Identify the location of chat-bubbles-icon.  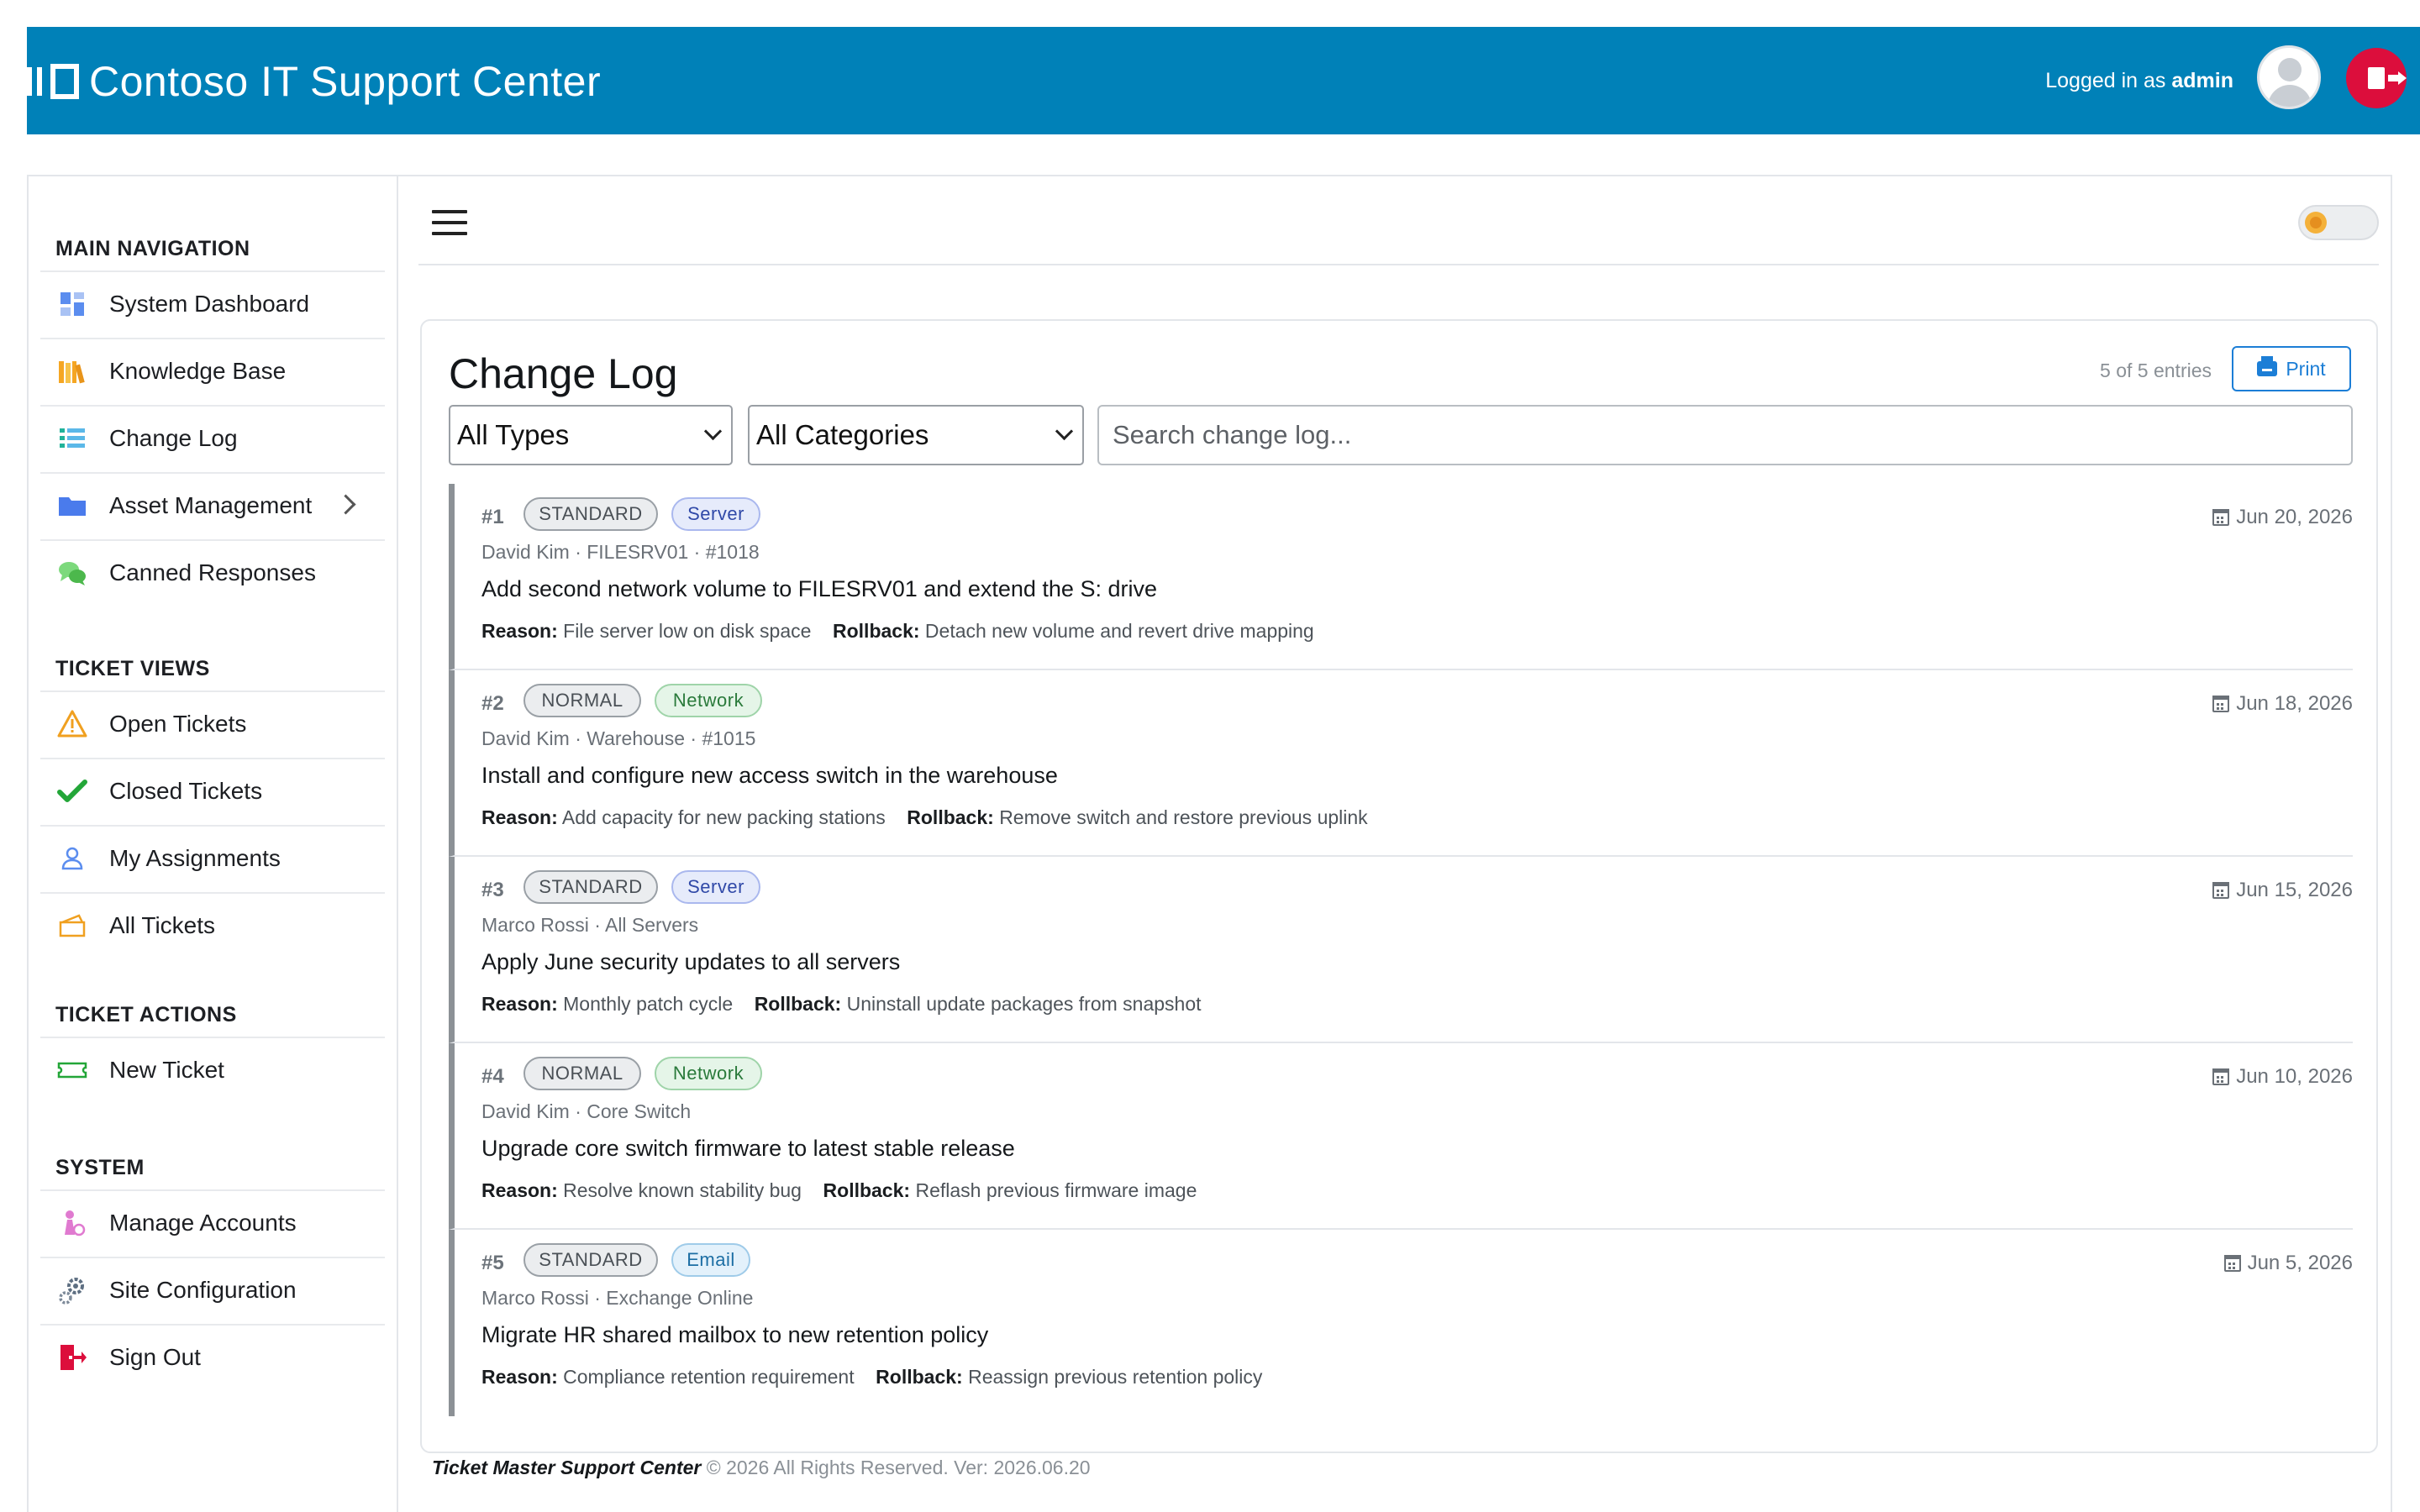
(72, 573).